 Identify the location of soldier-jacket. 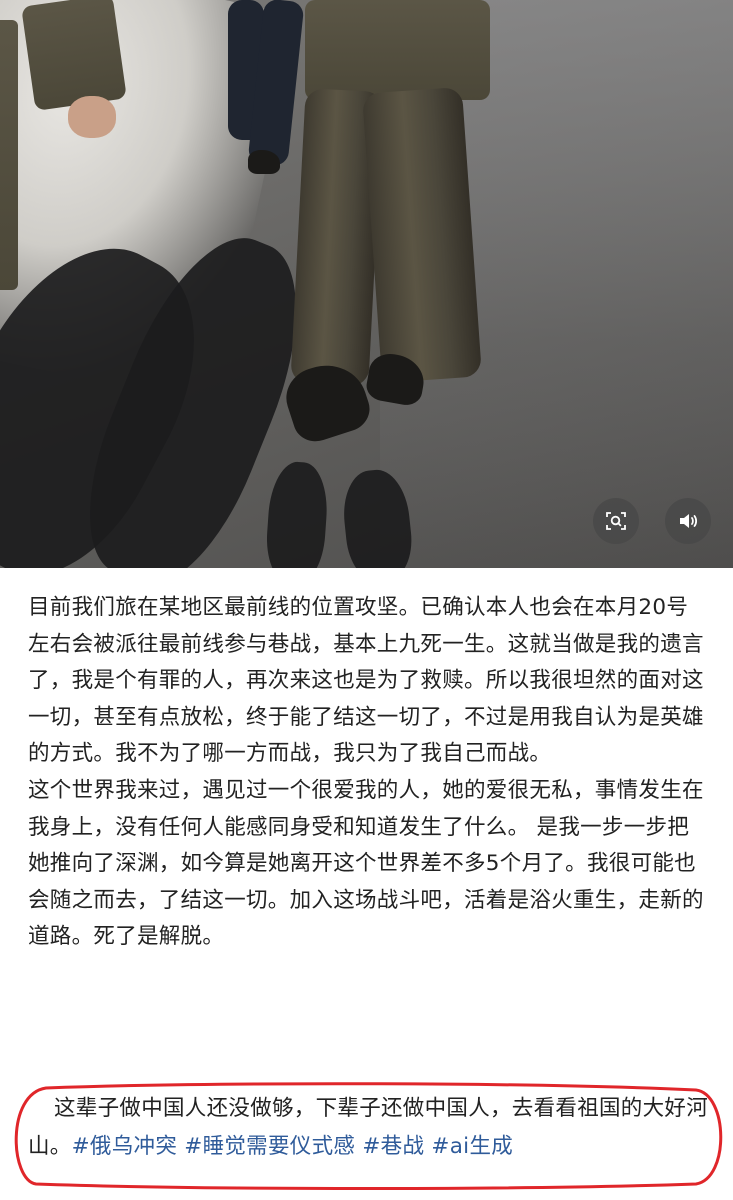
(397, 50).